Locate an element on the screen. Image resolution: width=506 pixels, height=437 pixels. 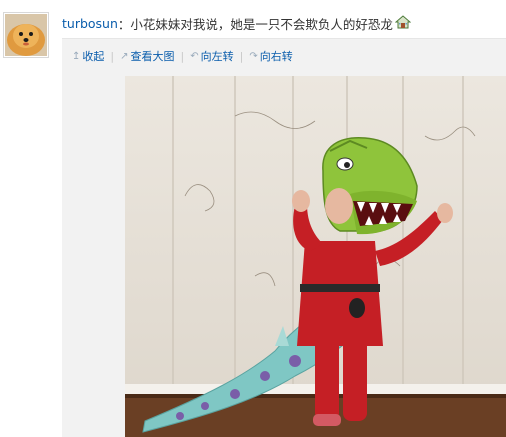
view-large-button: ↗ 查看大图 is located at coordinates (147, 56).